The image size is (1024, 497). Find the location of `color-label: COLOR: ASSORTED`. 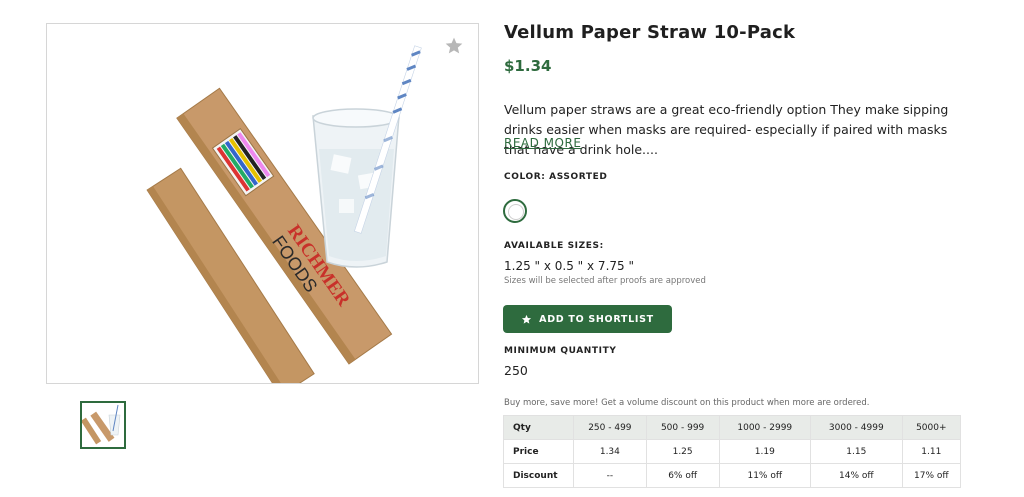

color-label: COLOR: ASSORTED is located at coordinates (556, 177).